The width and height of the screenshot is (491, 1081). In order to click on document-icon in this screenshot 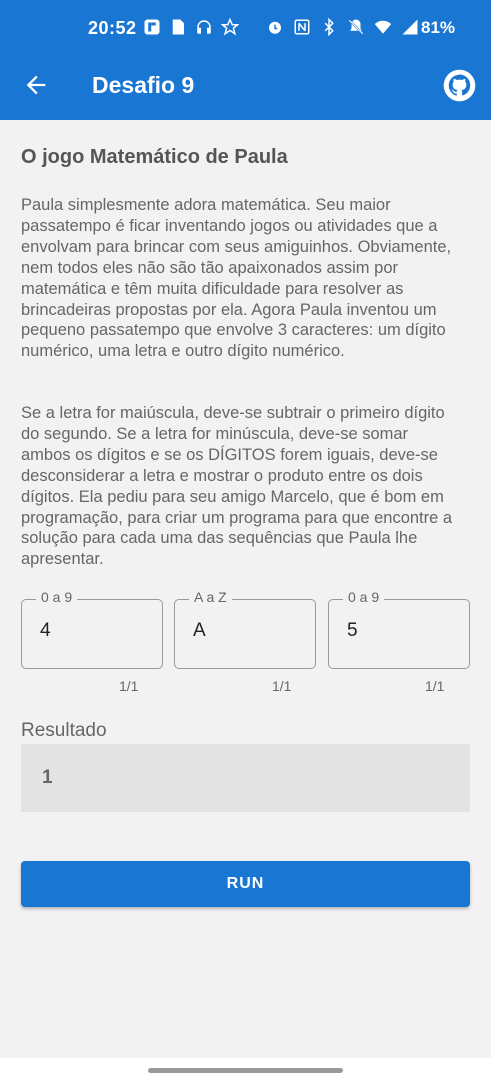, I will do `click(178, 27)`.